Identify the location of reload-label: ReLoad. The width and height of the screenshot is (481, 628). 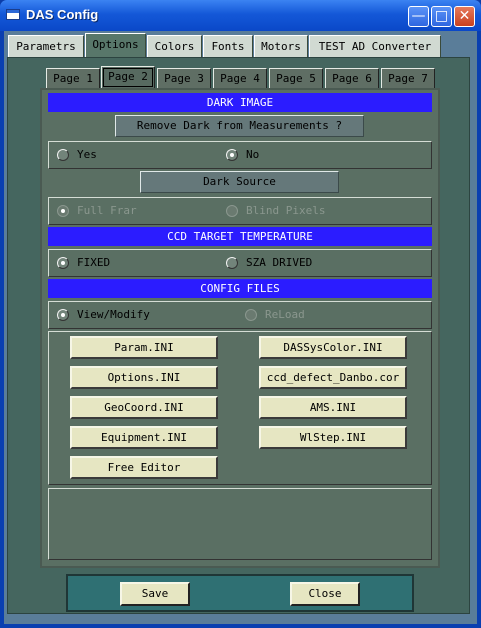
(285, 314).